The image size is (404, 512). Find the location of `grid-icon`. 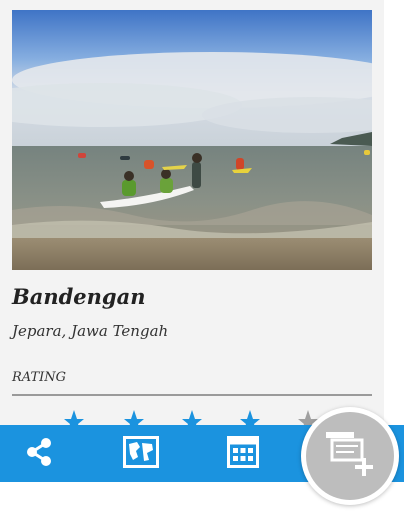

grid-icon is located at coordinates (242, 453).